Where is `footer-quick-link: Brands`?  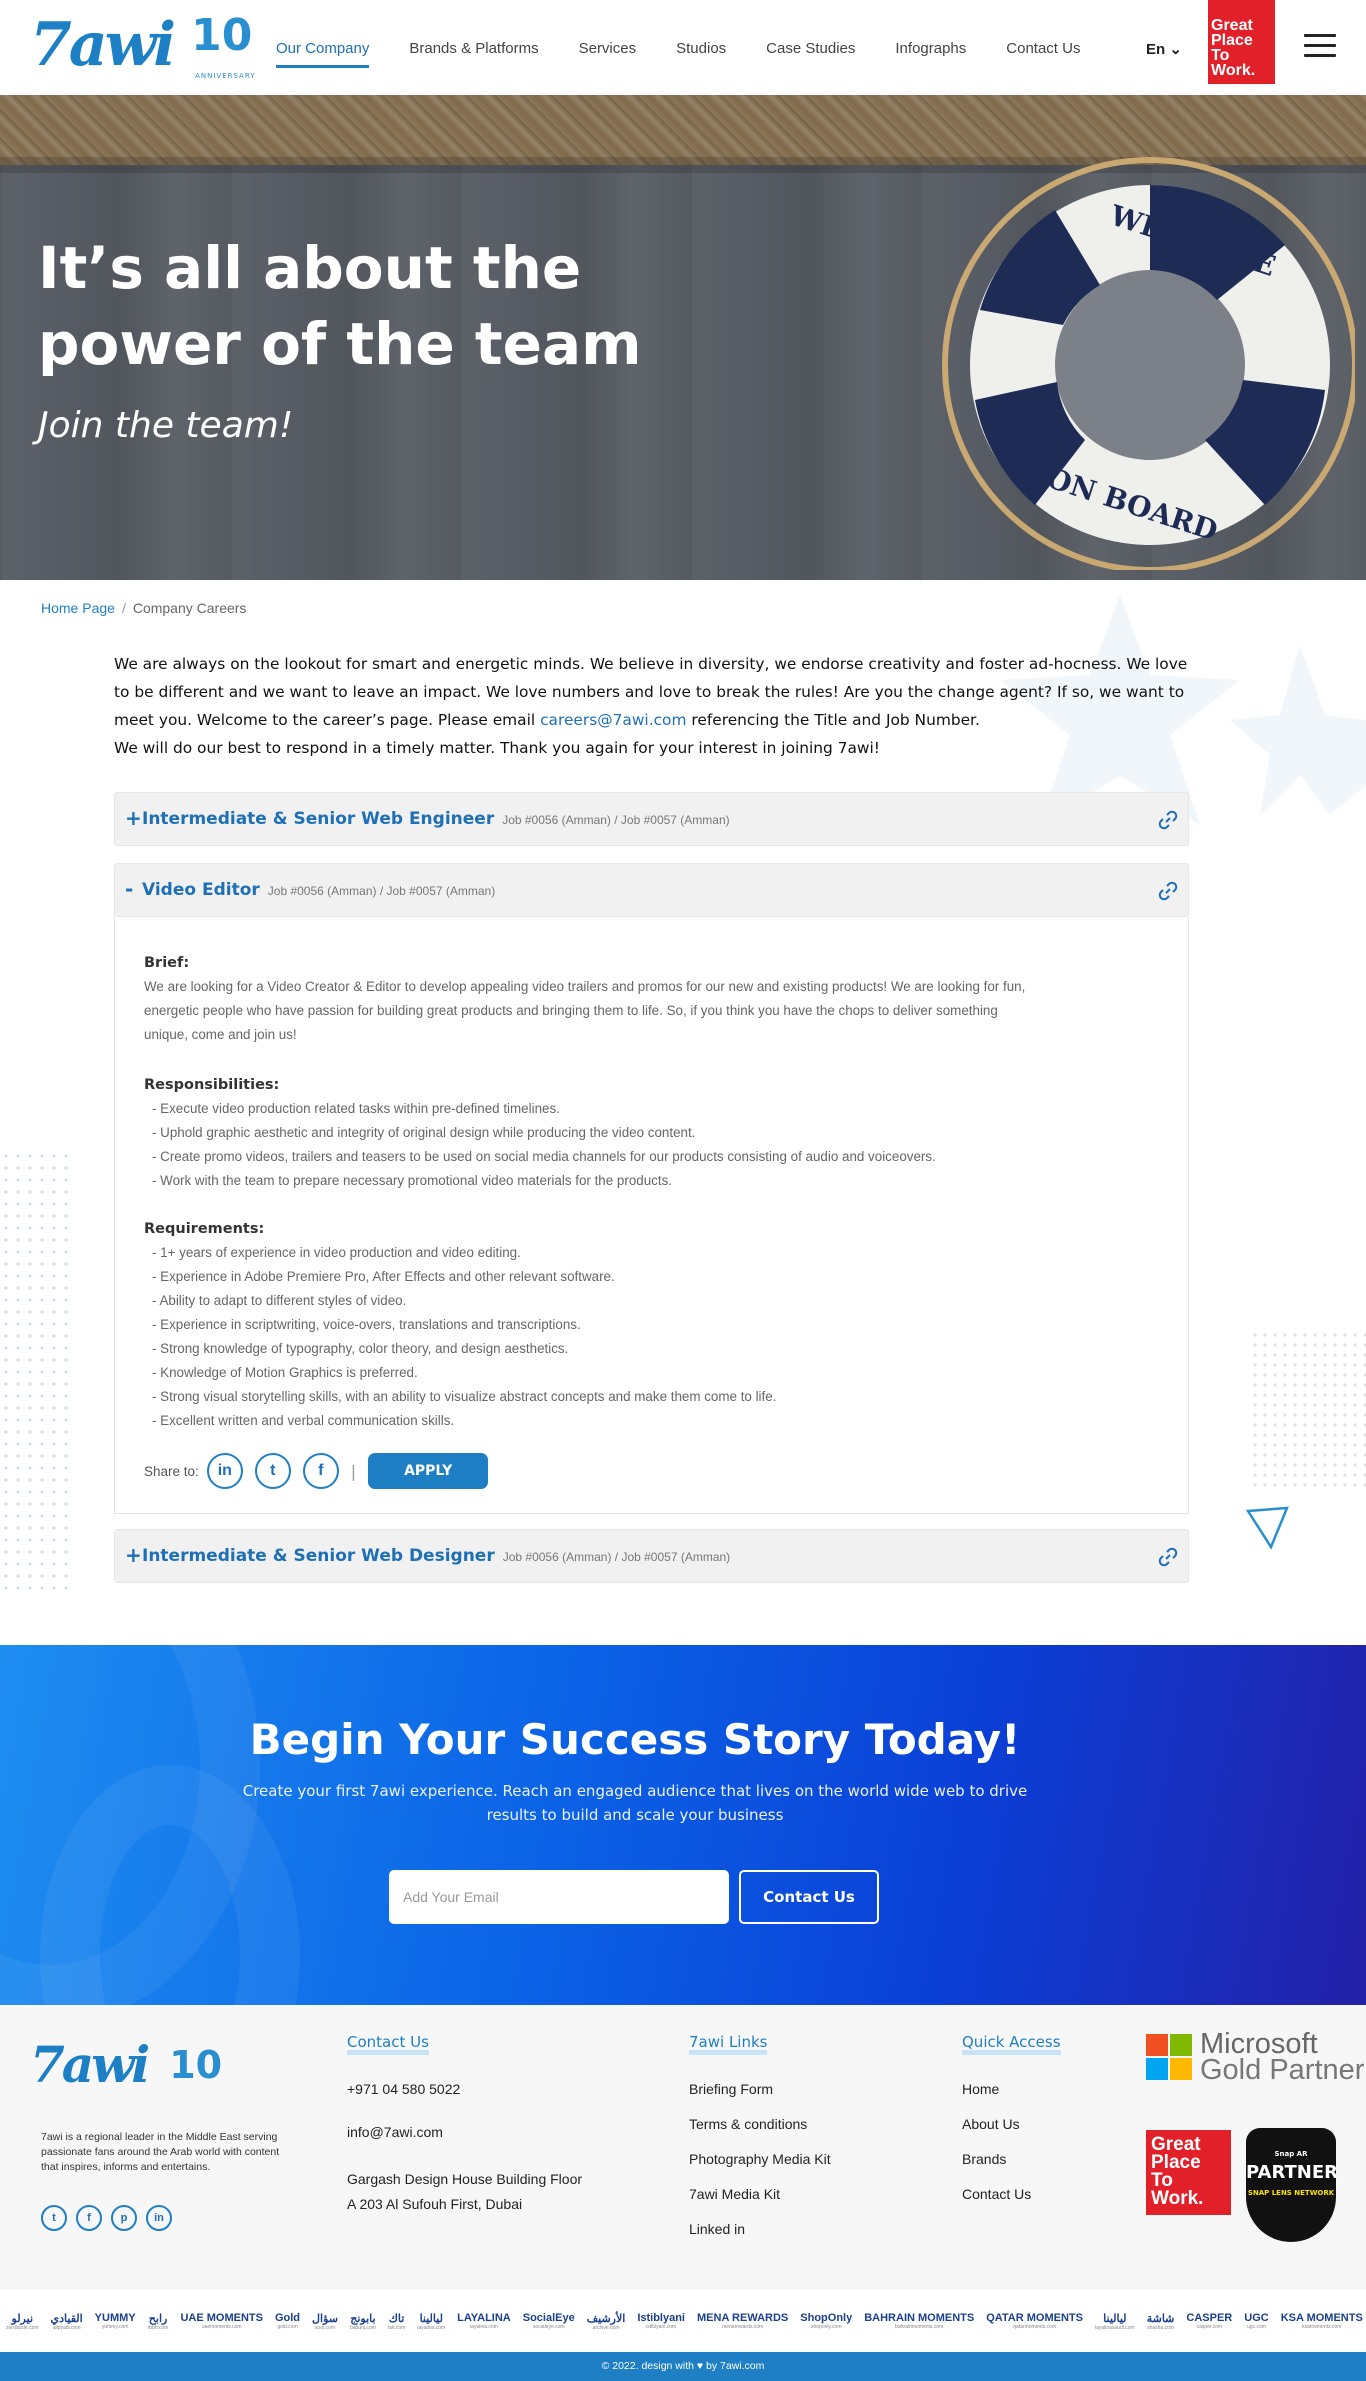 footer-quick-link: Brands is located at coordinates (1011, 2159).